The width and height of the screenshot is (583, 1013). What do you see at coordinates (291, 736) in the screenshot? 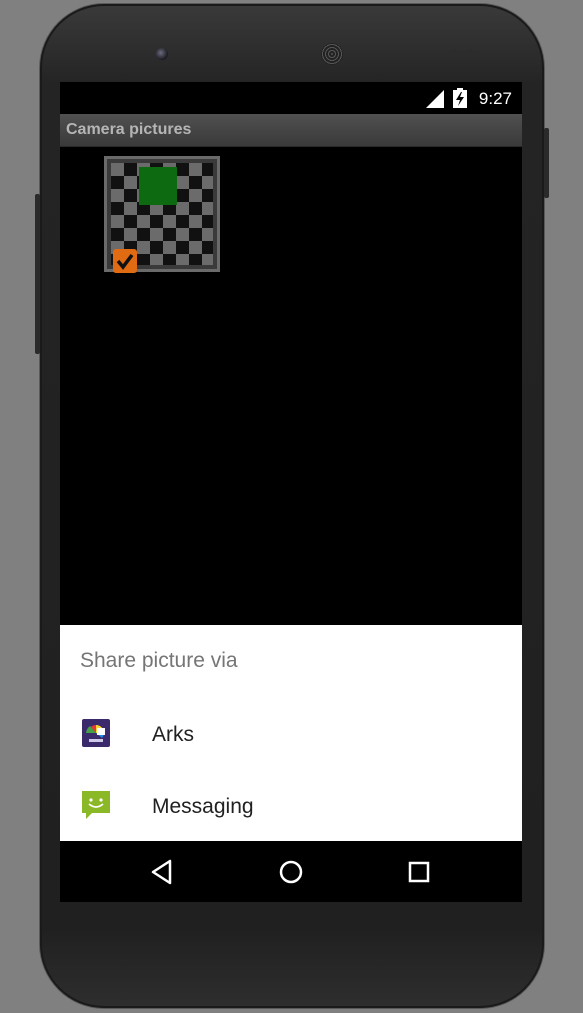
I see `share-option-arks: Arks` at bounding box center [291, 736].